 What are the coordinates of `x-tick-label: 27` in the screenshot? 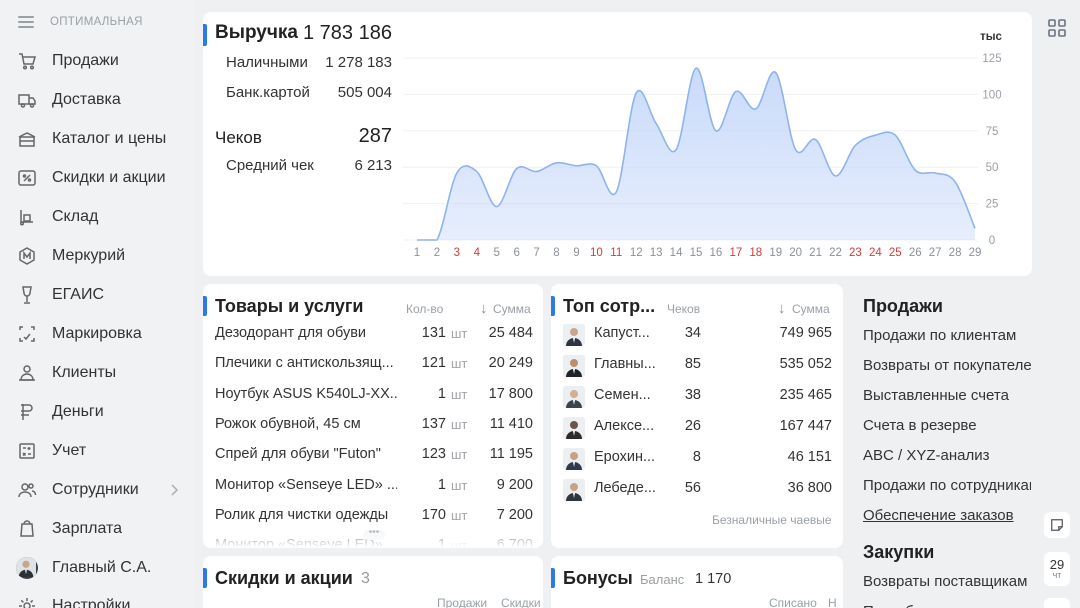 It's located at (935, 253).